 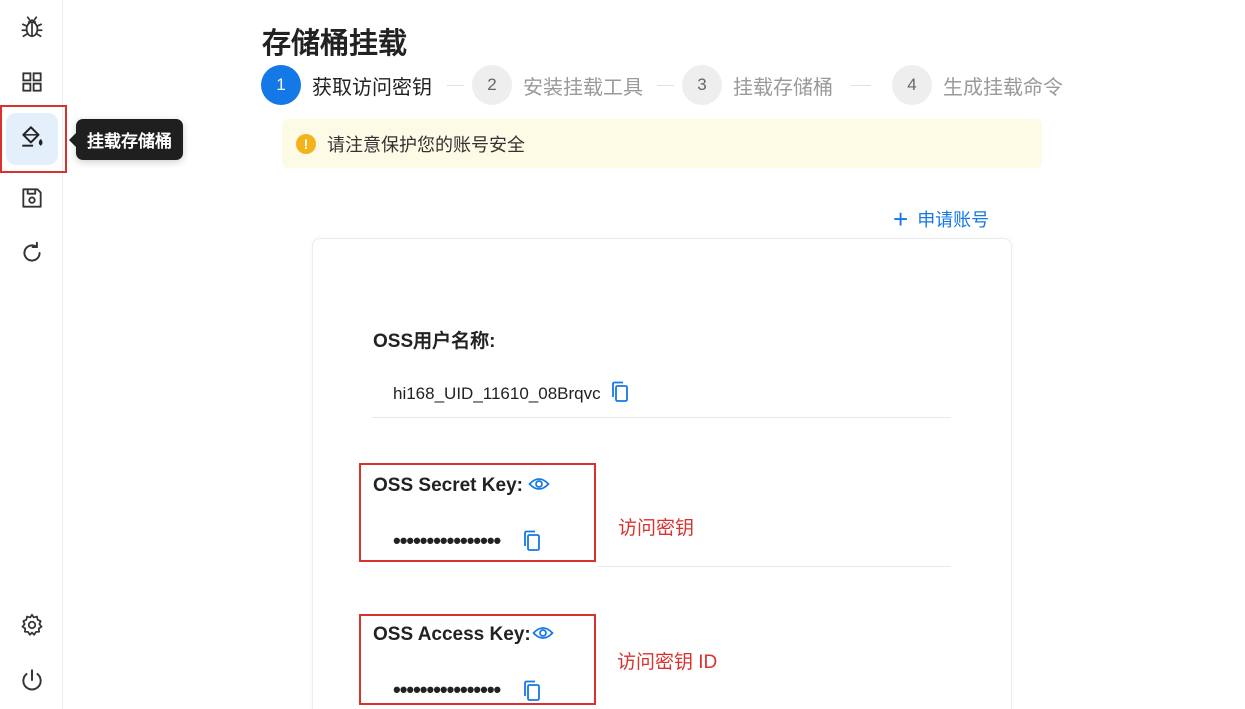 I want to click on username-value: hi168_UID_11610_08Brqvc, so click(x=497, y=393).